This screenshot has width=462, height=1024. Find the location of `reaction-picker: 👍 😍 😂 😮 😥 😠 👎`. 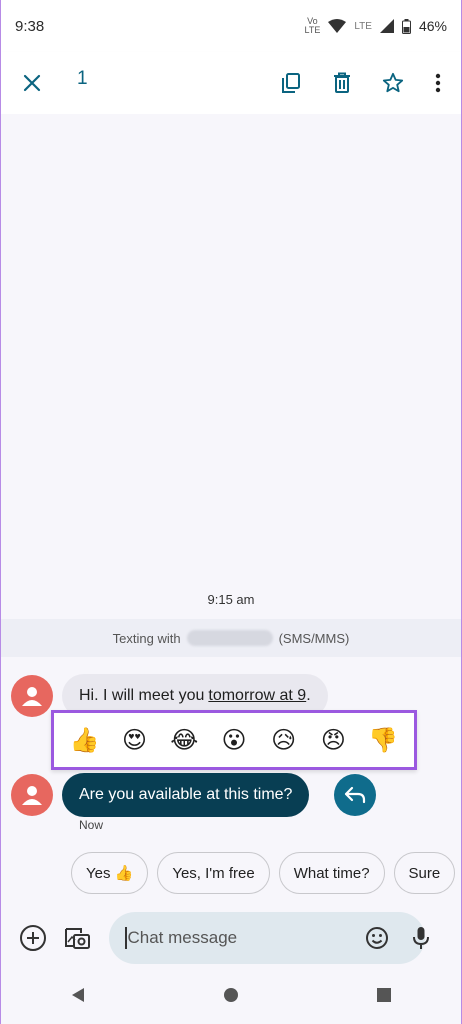

reaction-picker: 👍 😍 😂 😮 😥 😠 👎 is located at coordinates (234, 740).